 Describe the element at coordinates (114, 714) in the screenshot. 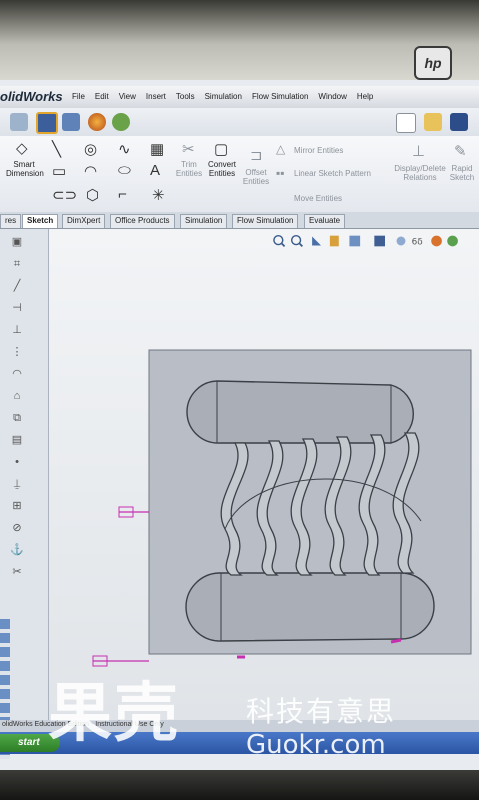

I see `watermark-logo: 果壳` at that location.